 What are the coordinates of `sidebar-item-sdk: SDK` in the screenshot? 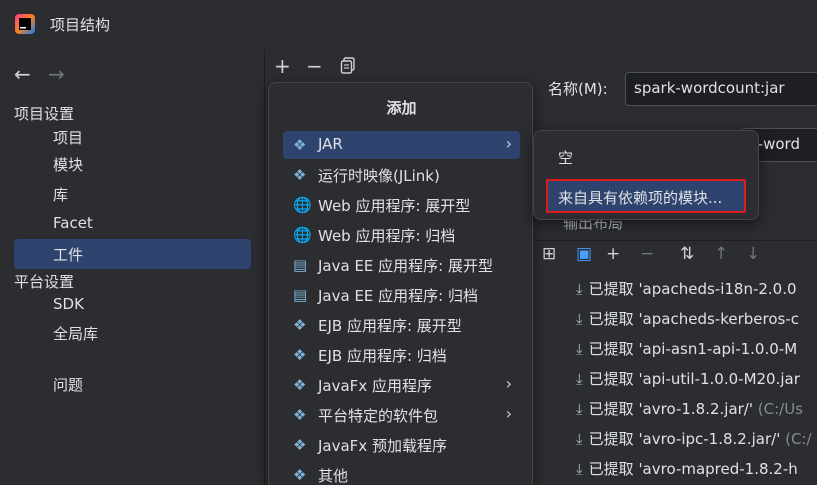 It's located at (132, 305).